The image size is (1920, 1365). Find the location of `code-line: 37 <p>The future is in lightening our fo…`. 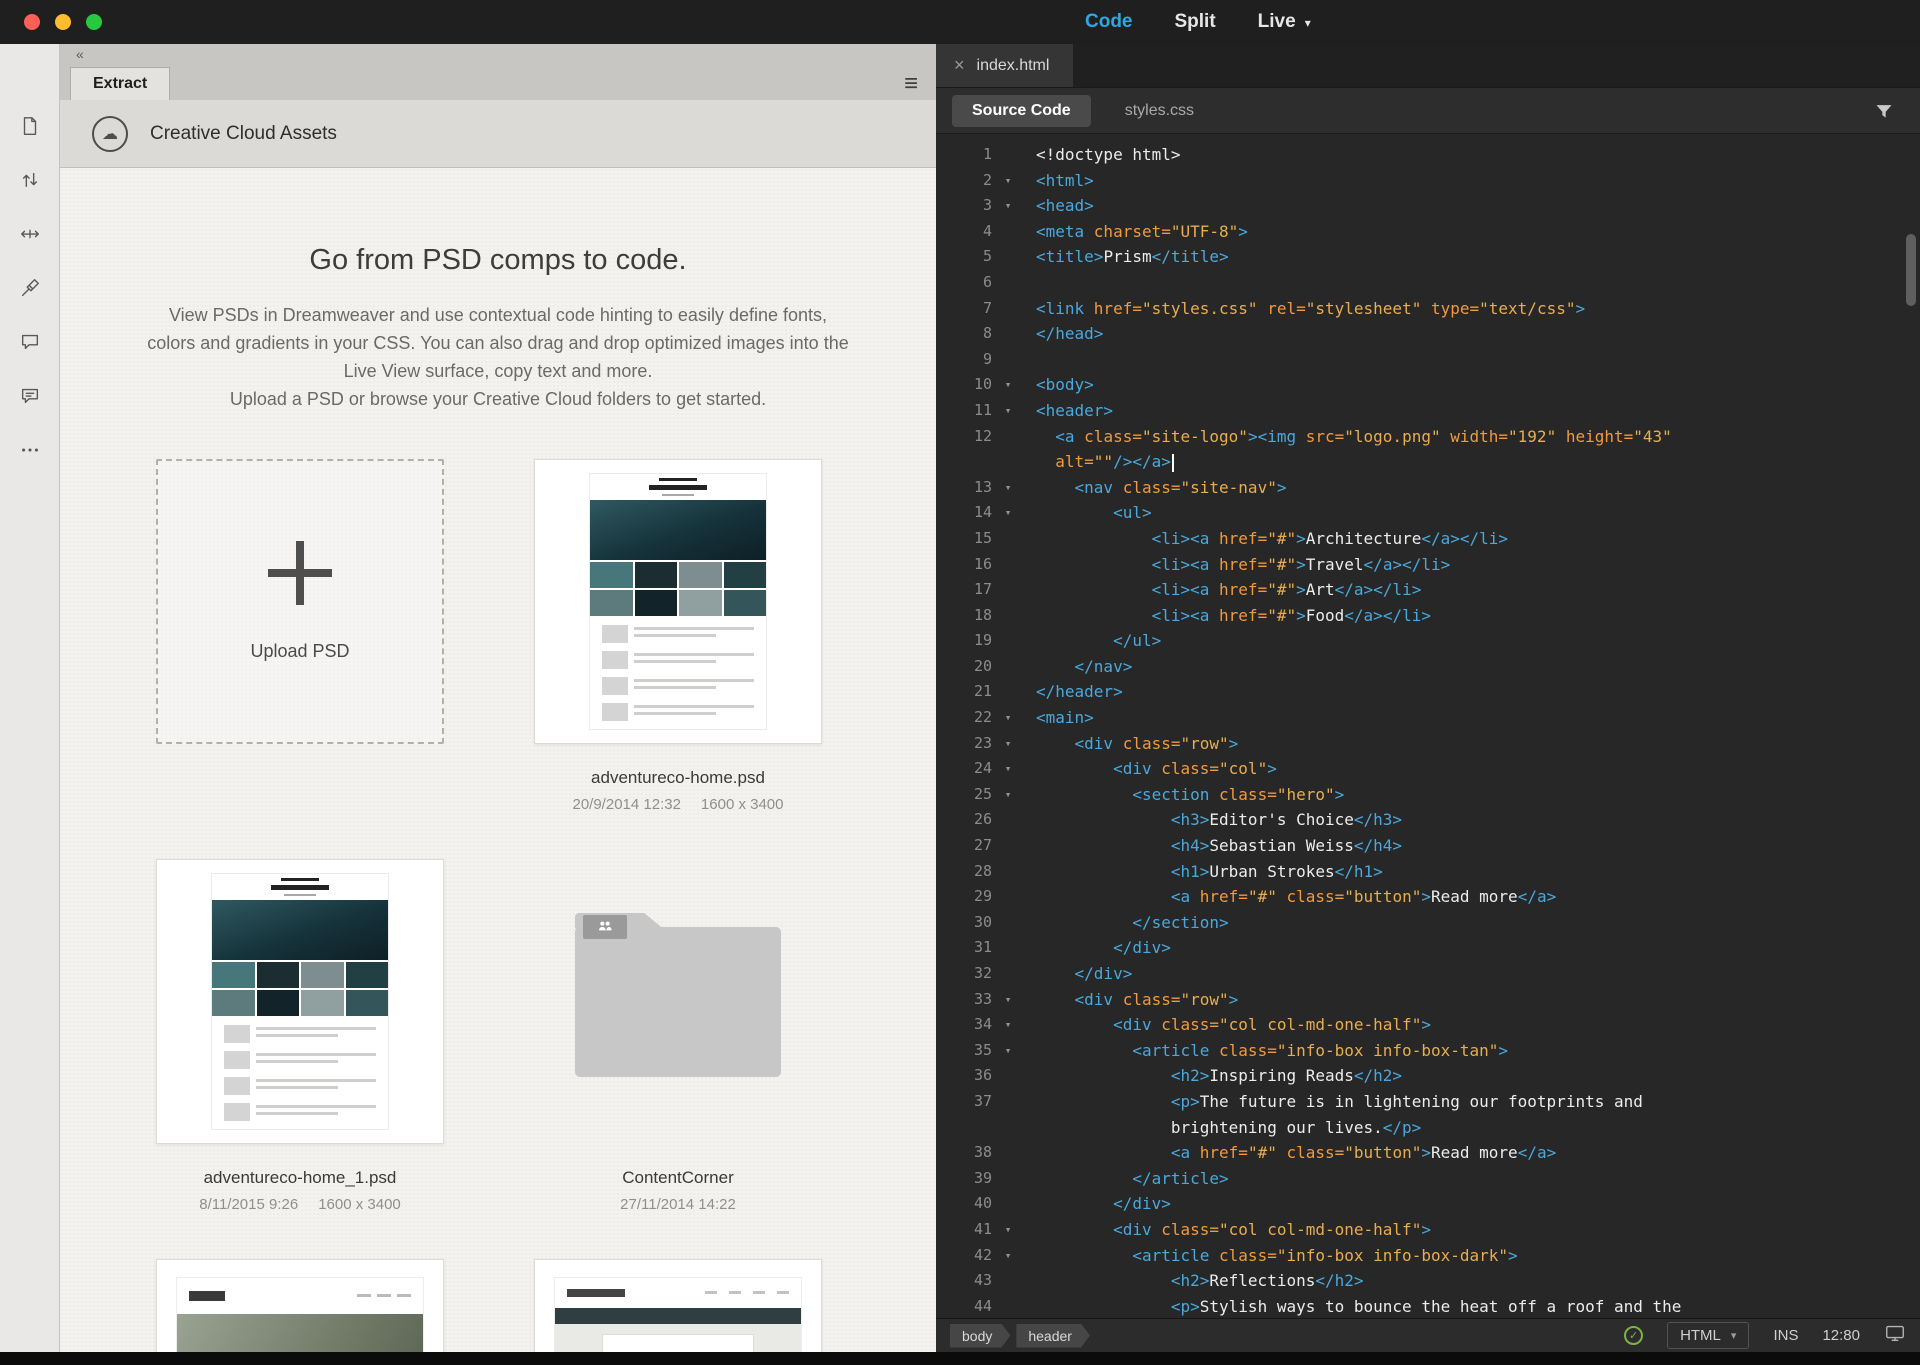

code-line: 37 <p>The future is in lightening our fo… is located at coordinates (1428, 1102).